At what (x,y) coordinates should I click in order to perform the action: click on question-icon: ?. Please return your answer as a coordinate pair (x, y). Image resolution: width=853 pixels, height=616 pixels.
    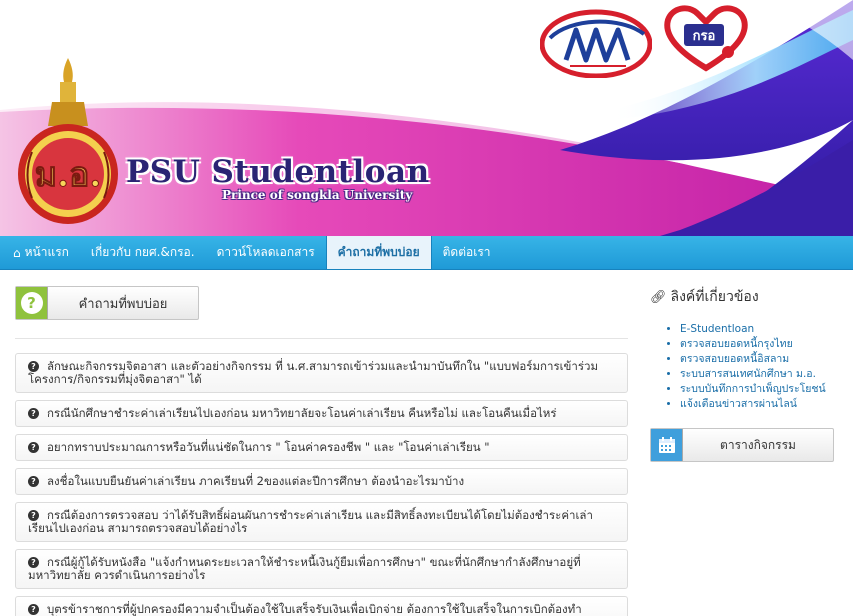
    Looking at the image, I should click on (31, 303).